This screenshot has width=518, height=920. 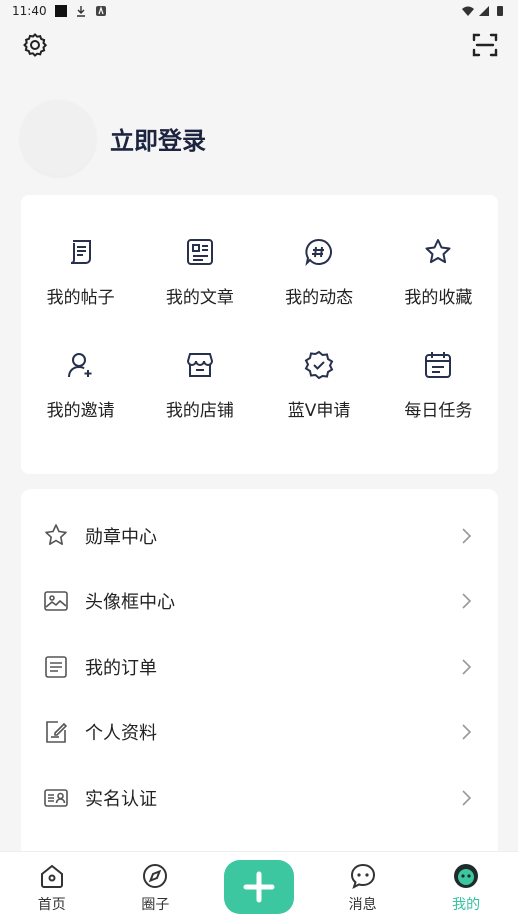 What do you see at coordinates (485, 45) in the screenshot?
I see `scan-icon` at bounding box center [485, 45].